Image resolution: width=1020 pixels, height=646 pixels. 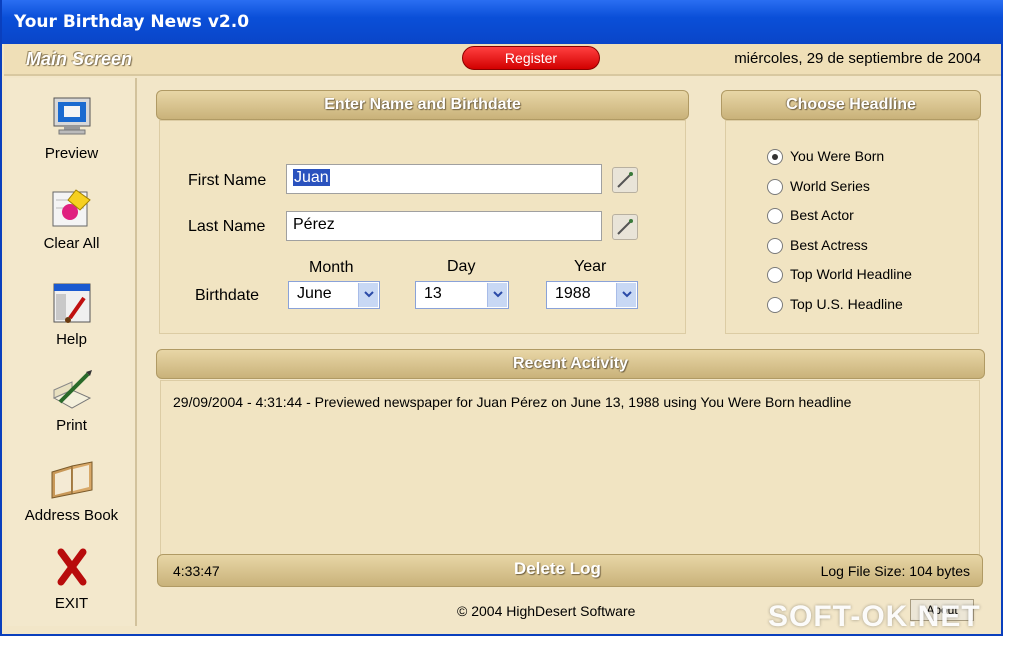 What do you see at coordinates (311, 177) in the screenshot?
I see `first-name-value: Juan` at bounding box center [311, 177].